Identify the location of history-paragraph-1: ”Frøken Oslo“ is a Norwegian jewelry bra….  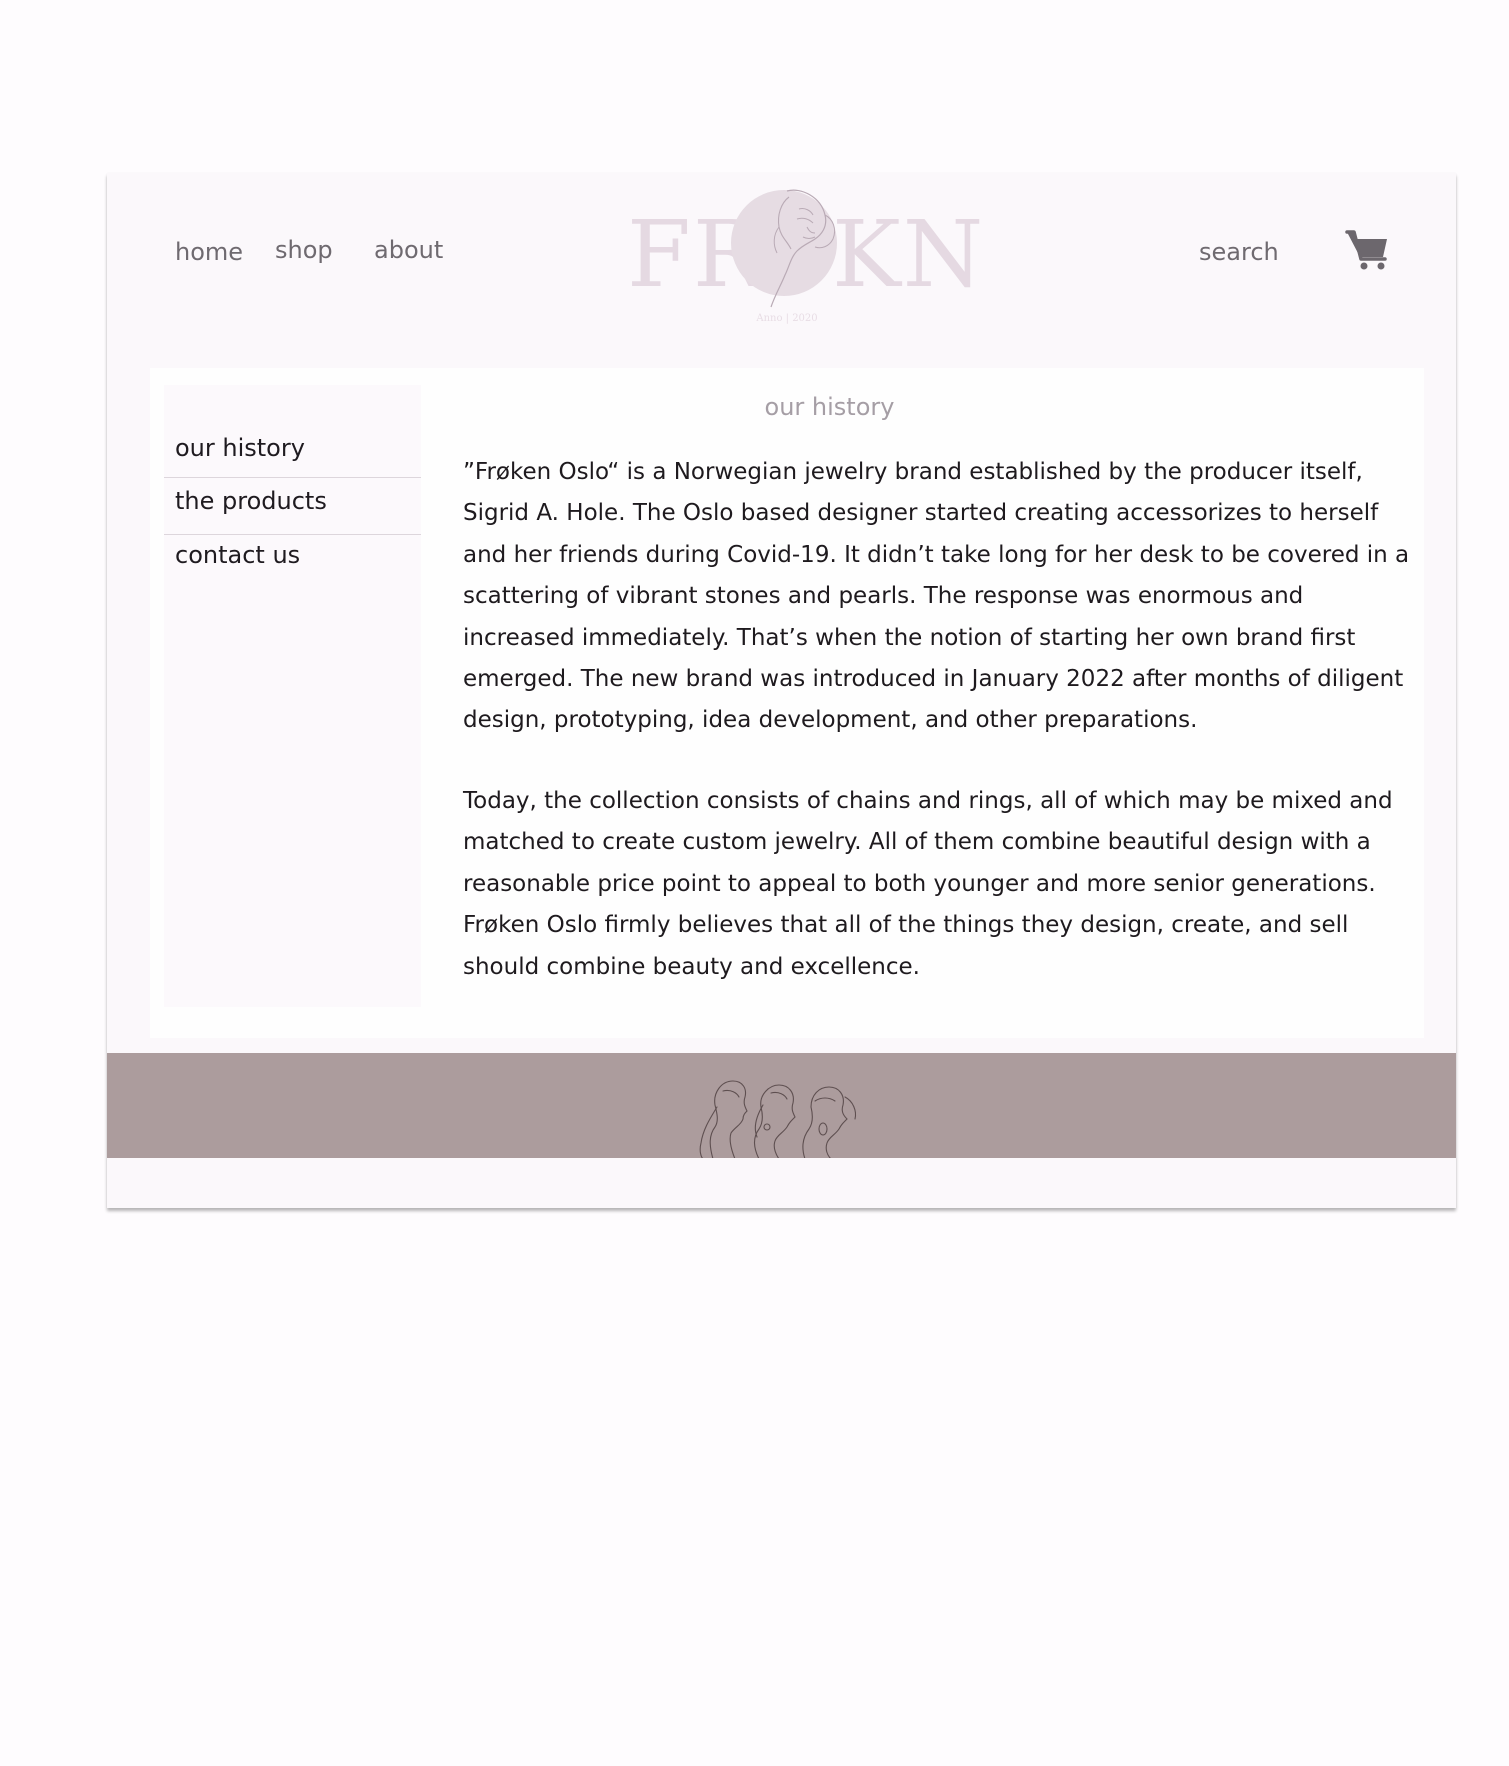
(936, 596).